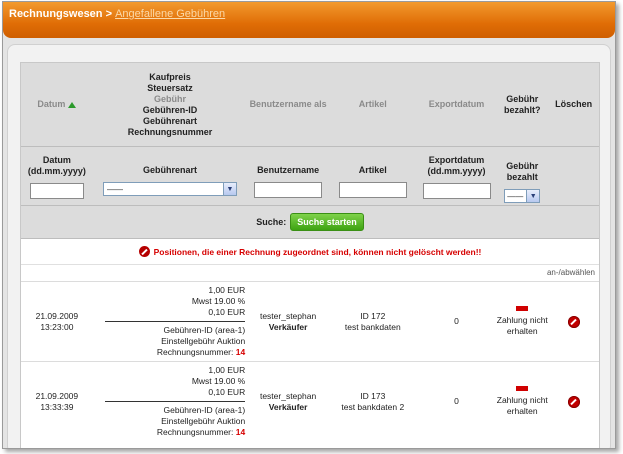 The height and width of the screenshot is (454, 623). What do you see at coordinates (170, 87) in the screenshot?
I see `column-header-steuersatz: Steuersatz` at bounding box center [170, 87].